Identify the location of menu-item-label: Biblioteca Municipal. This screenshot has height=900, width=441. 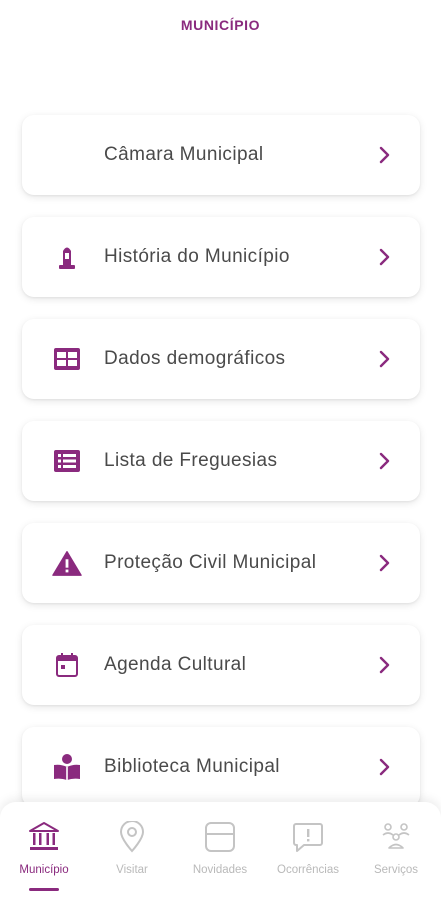
(192, 766).